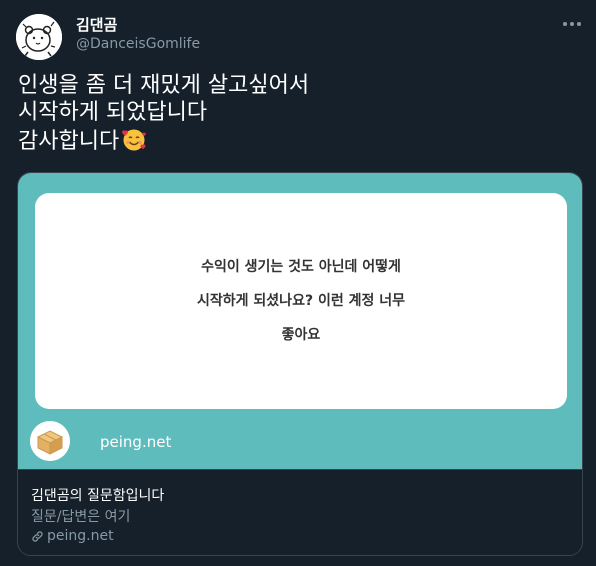  I want to click on avatar, so click(39, 37).